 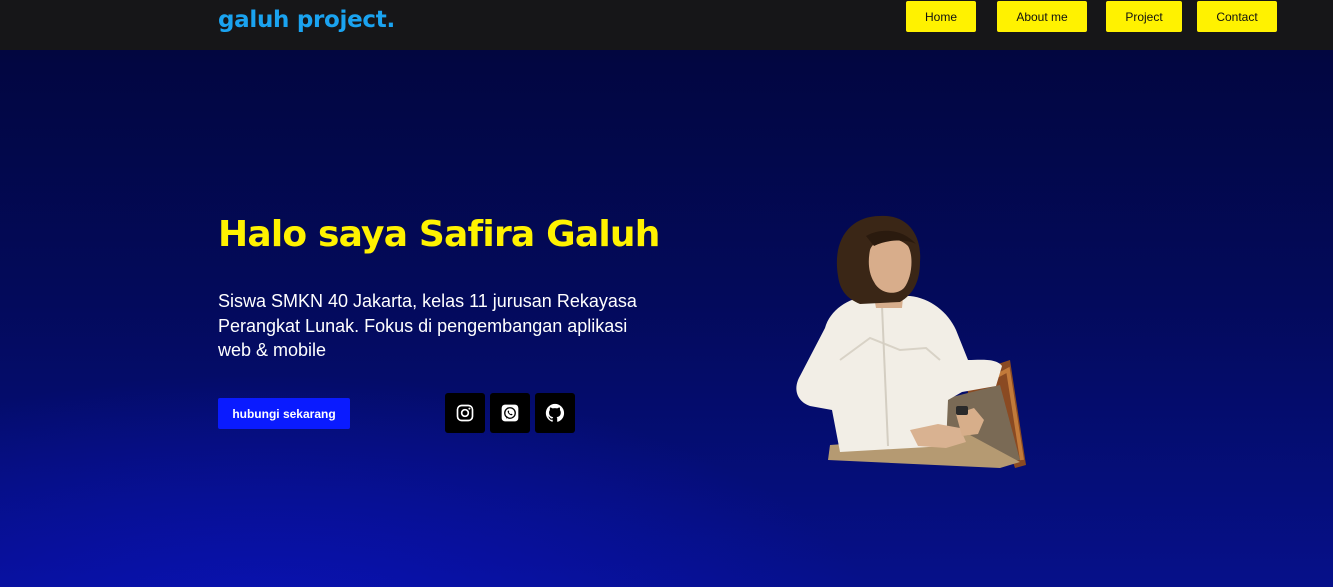 I want to click on contact-now-button: hubungi sekarang, so click(x=284, y=413).